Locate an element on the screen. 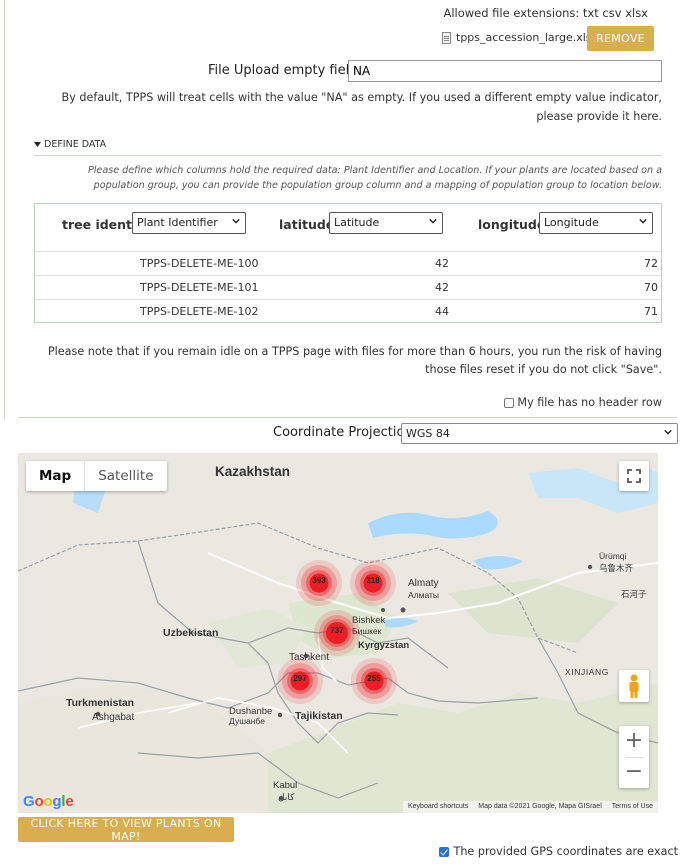  label-kazakhstan: Kazakhstan is located at coordinates (253, 471).